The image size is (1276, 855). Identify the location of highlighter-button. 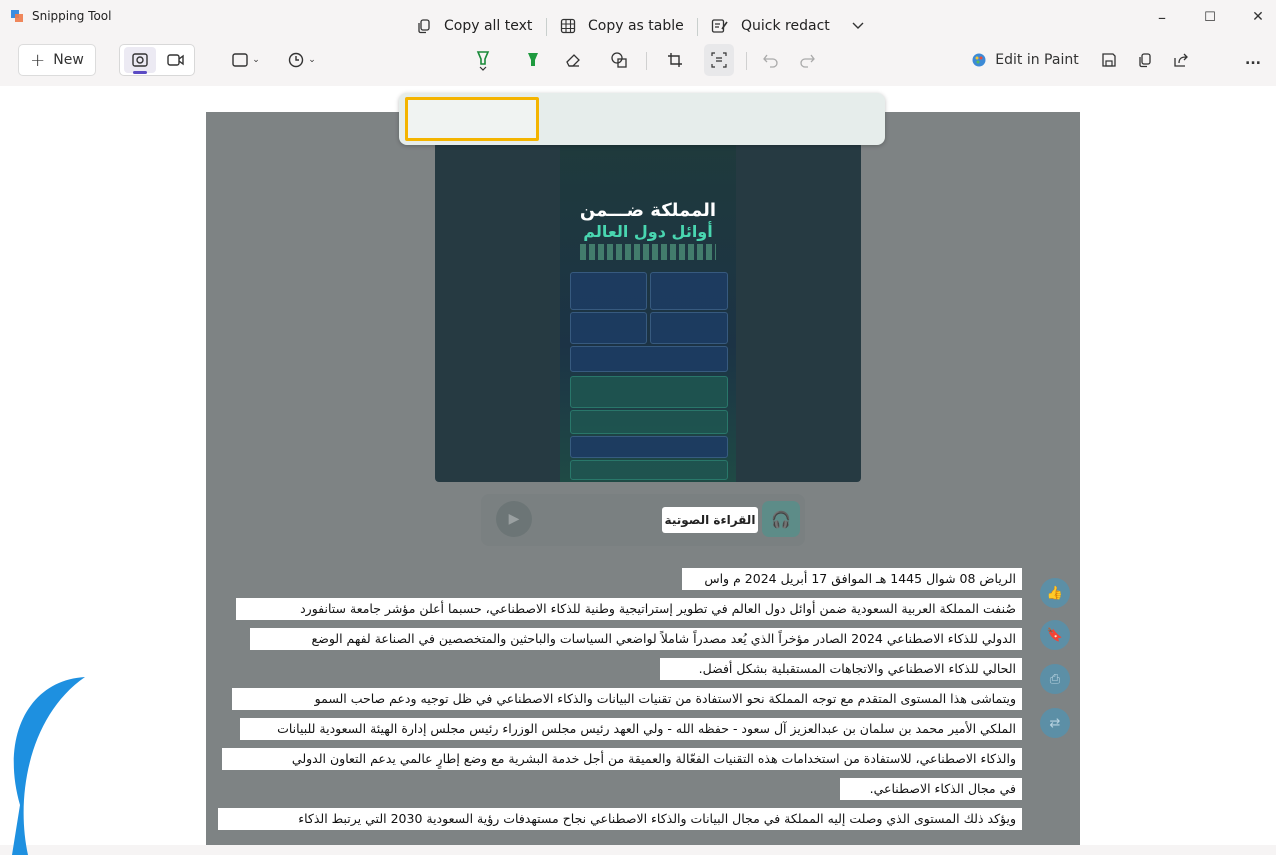
(533, 60).